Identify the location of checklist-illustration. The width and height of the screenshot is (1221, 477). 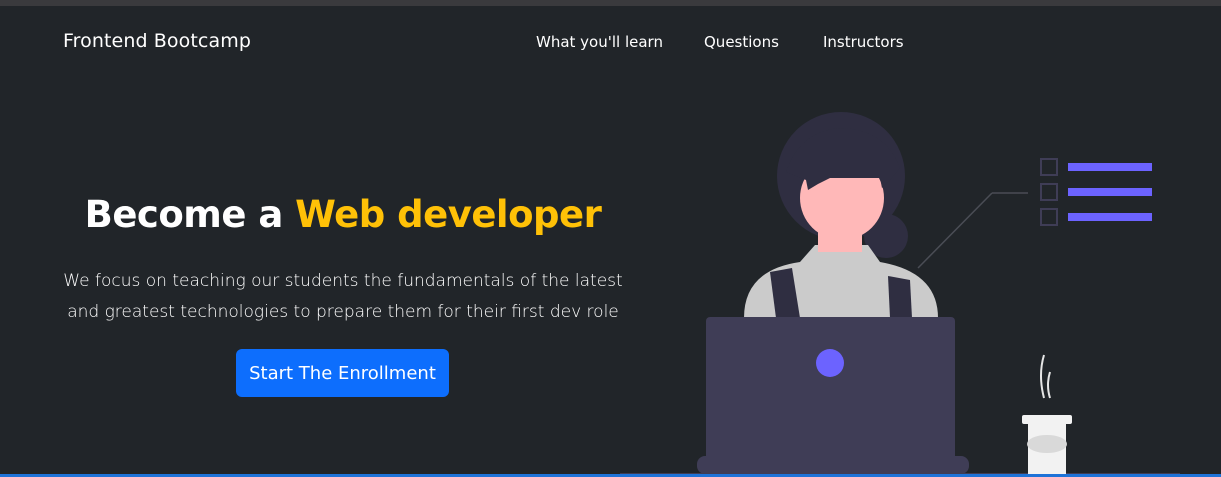
(1034, 213).